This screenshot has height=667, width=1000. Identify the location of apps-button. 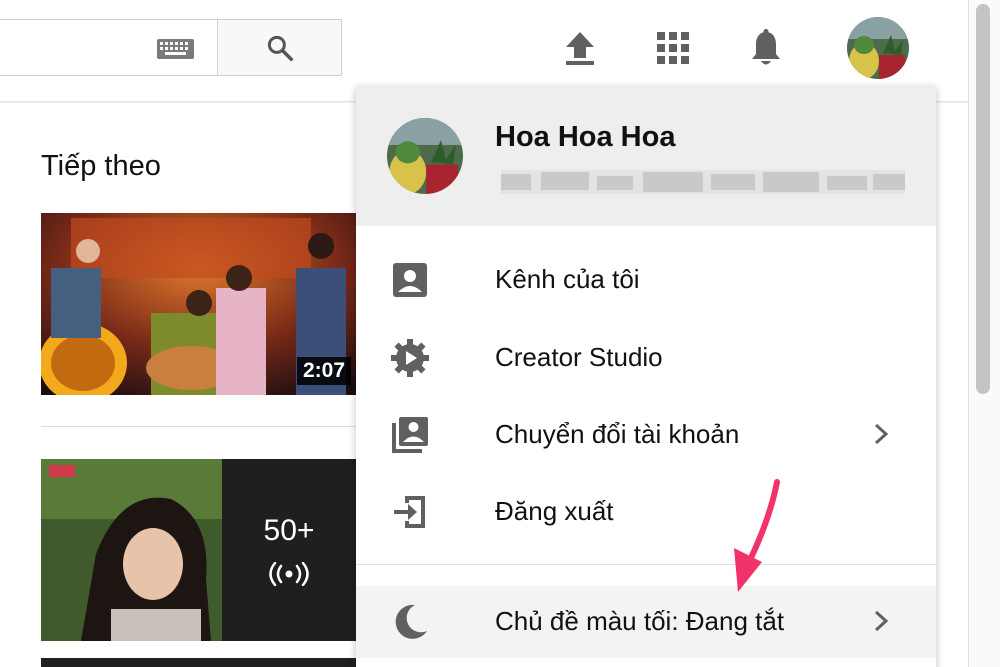
(673, 48).